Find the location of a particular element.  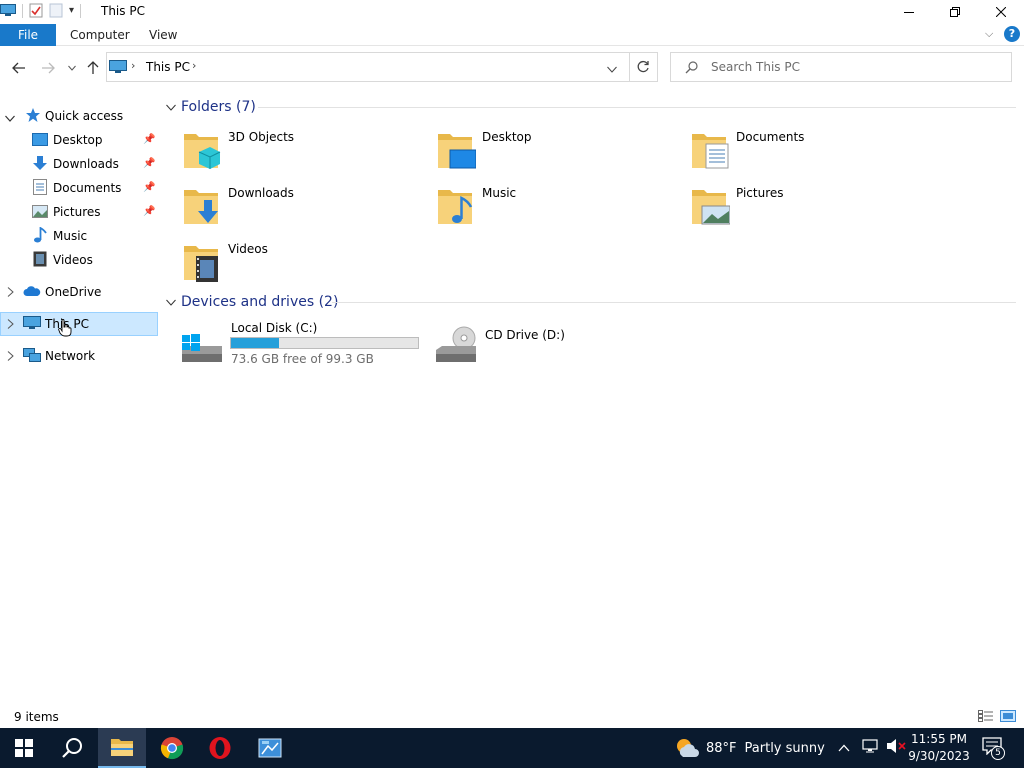

folder-videos-icon is located at coordinates (202, 262).